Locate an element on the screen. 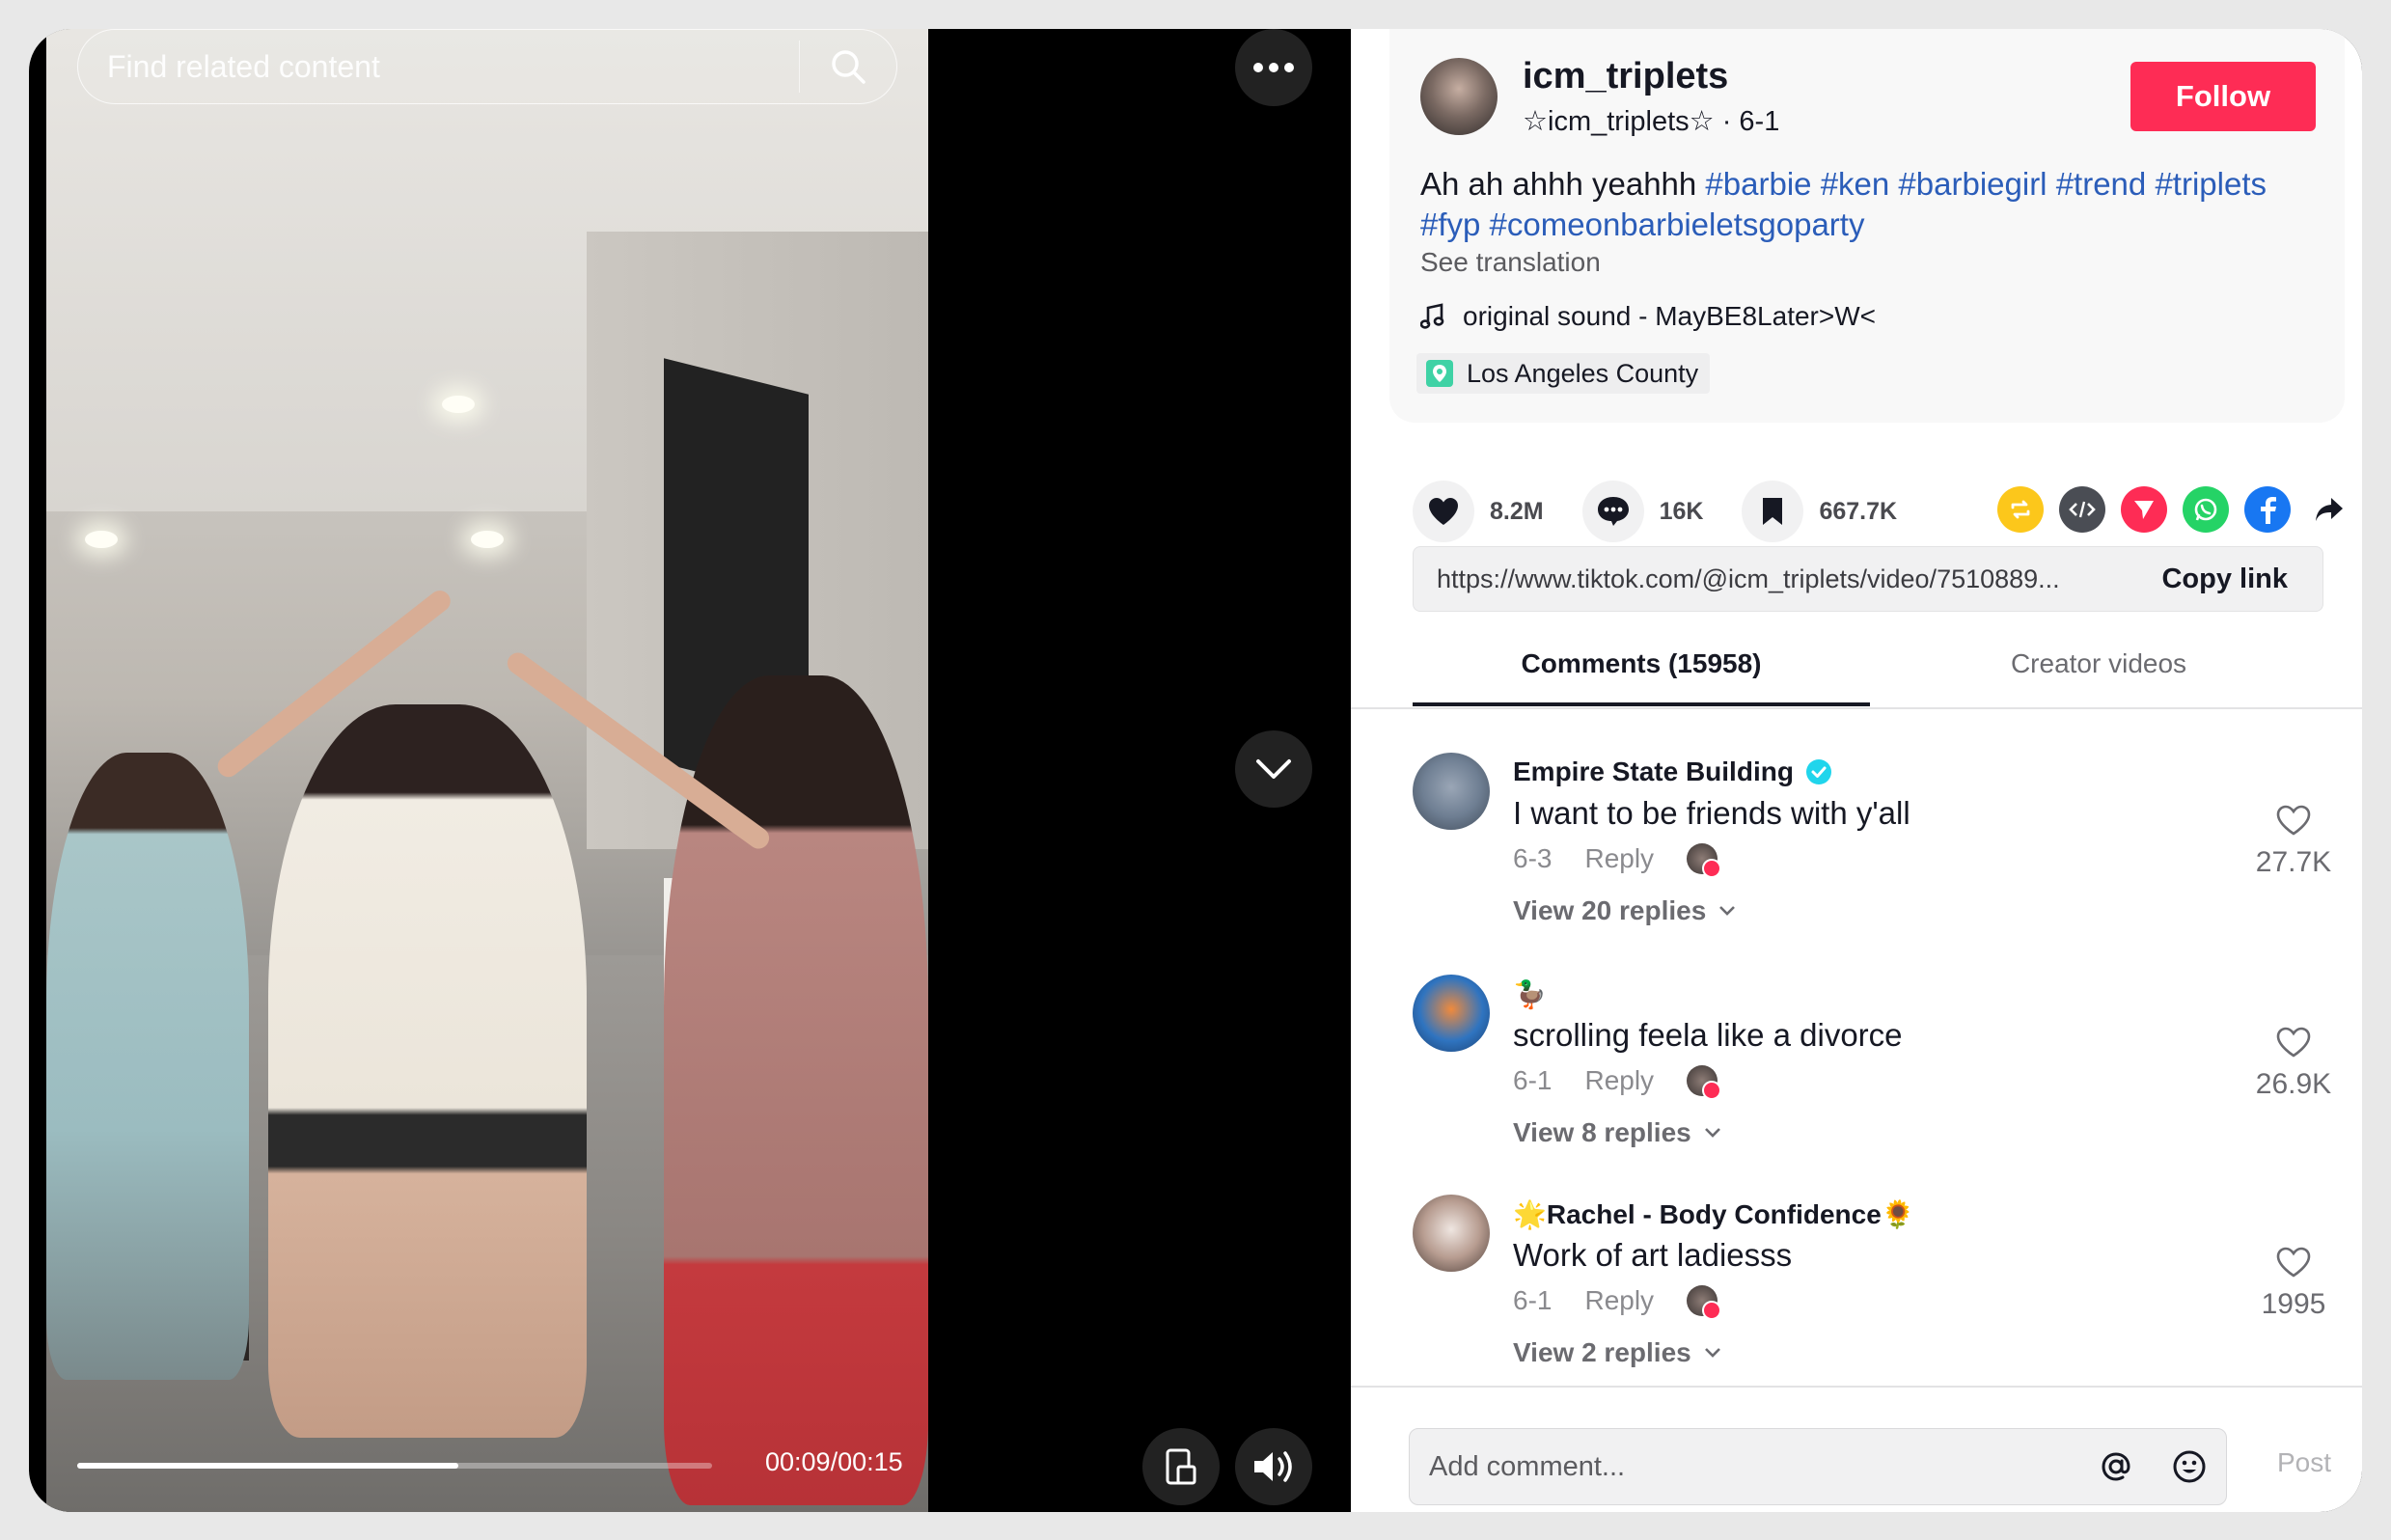 The image size is (2391, 1540). tab-creator-videos: Creator videos is located at coordinates (2098, 663).